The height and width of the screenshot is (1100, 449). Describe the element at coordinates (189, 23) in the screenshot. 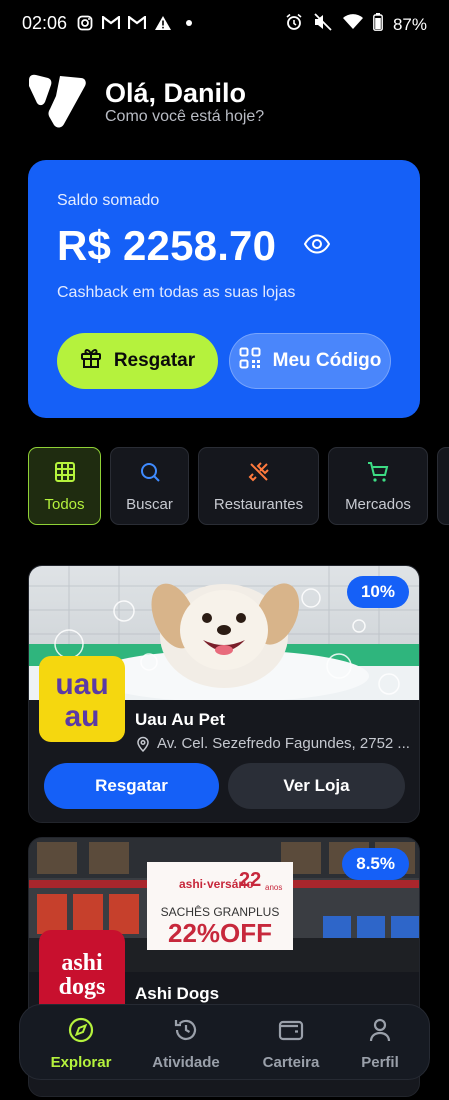

I see `dot-icon` at that location.